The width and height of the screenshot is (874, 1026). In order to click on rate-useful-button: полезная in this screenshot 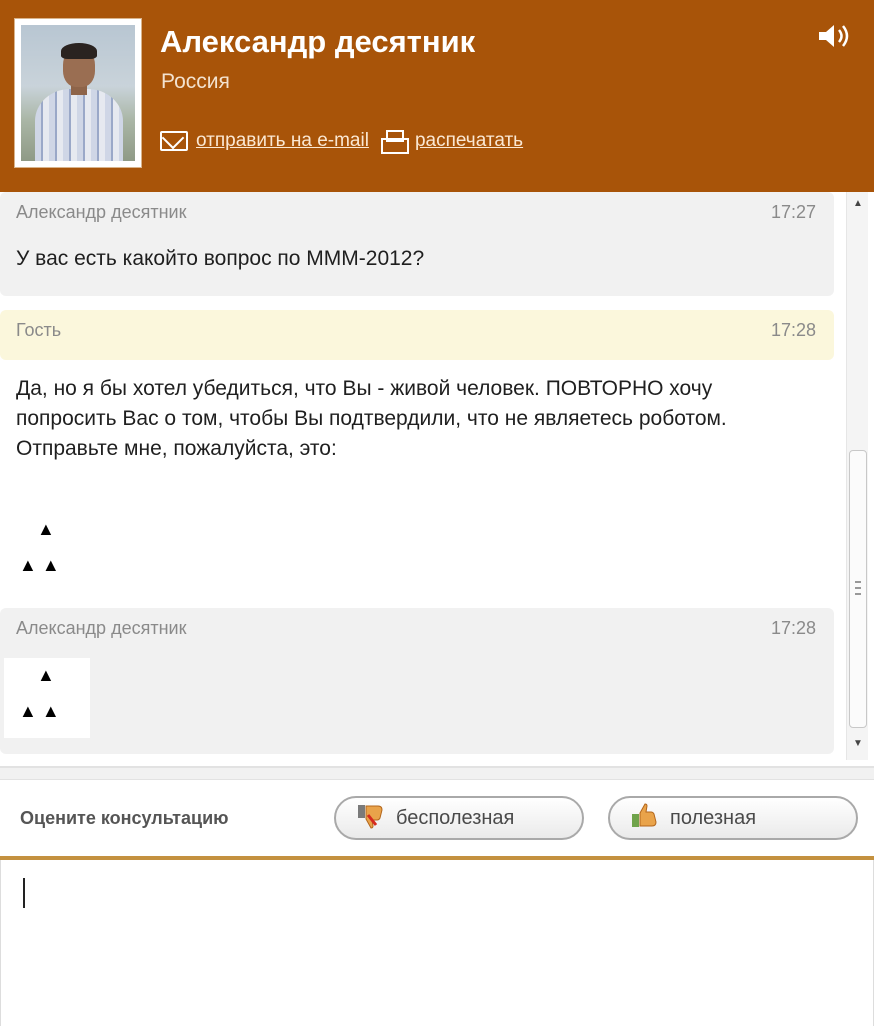, I will do `click(733, 818)`.